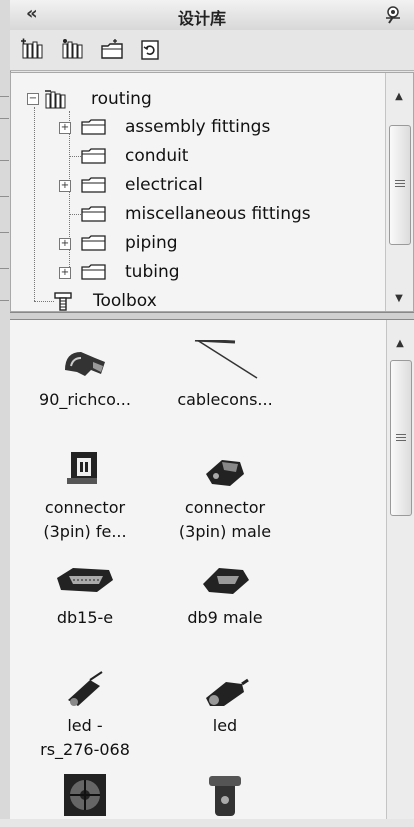 This screenshot has width=414, height=827. Describe the element at coordinates (209, 156) in the screenshot. I see `tree-item-conduit: conduit` at that location.